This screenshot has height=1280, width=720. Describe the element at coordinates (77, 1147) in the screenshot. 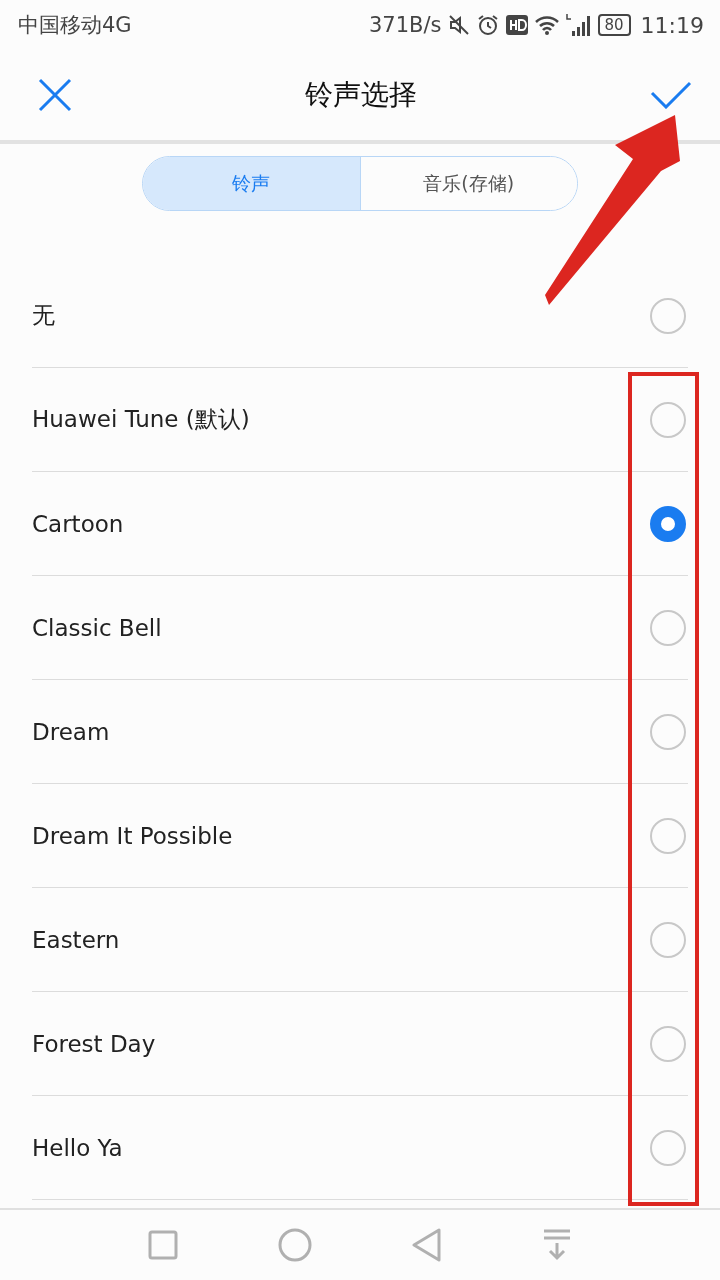

I see `ringtone-name: Hello Ya` at that location.